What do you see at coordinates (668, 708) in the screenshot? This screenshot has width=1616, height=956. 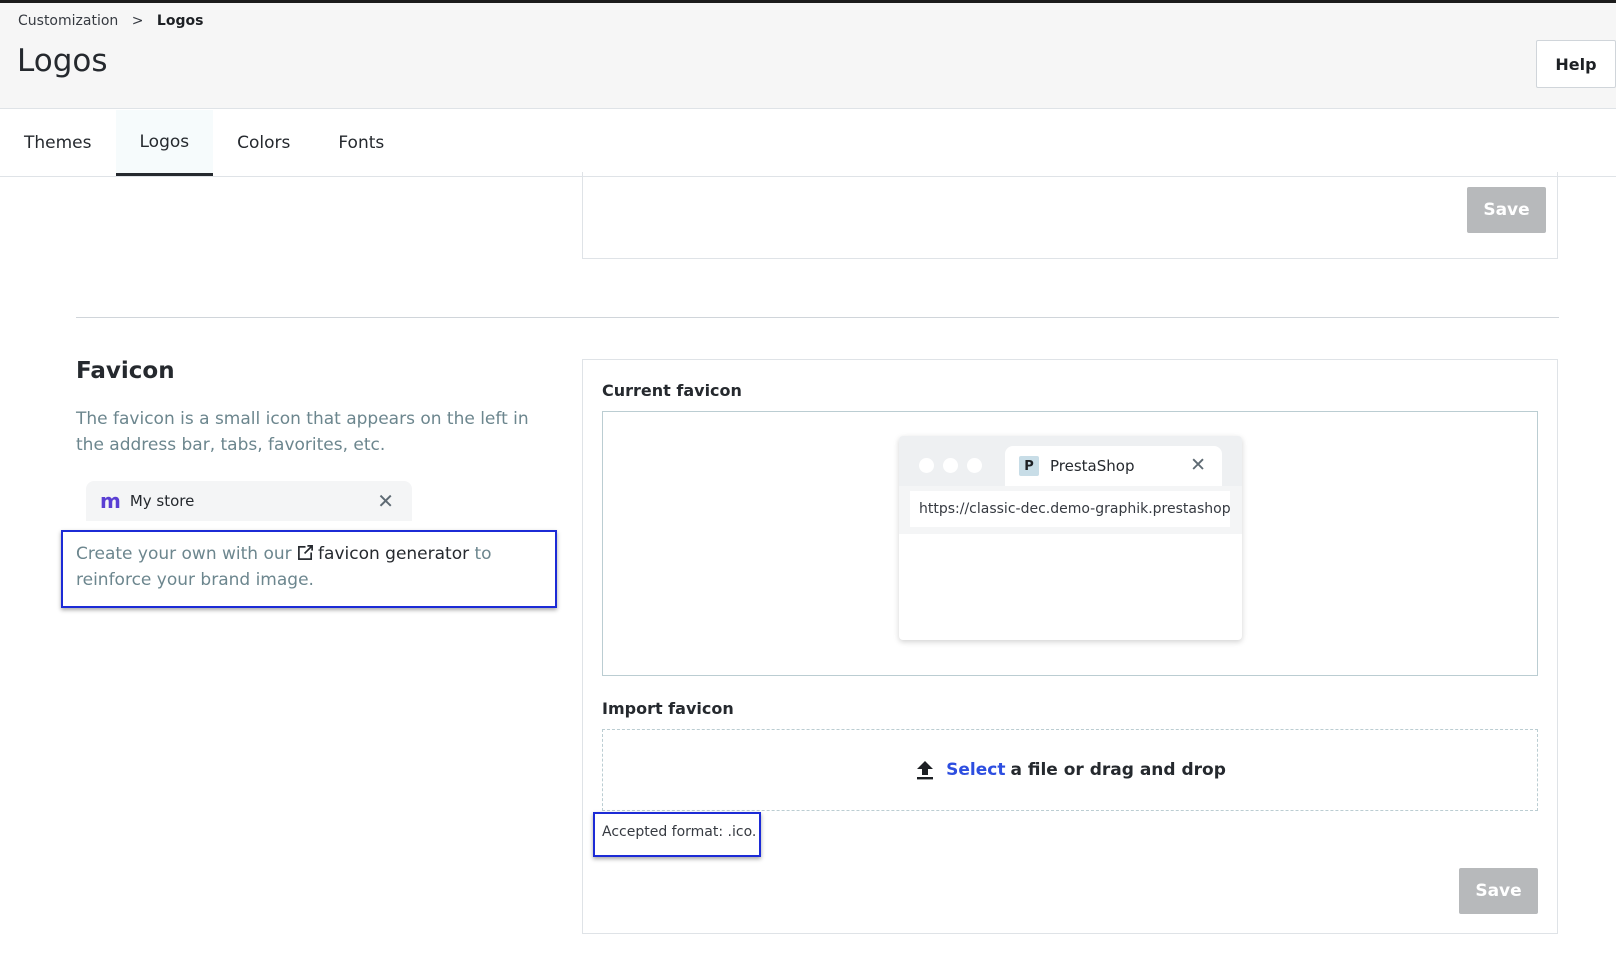 I see `import-favicon-label: Import favicon` at bounding box center [668, 708].